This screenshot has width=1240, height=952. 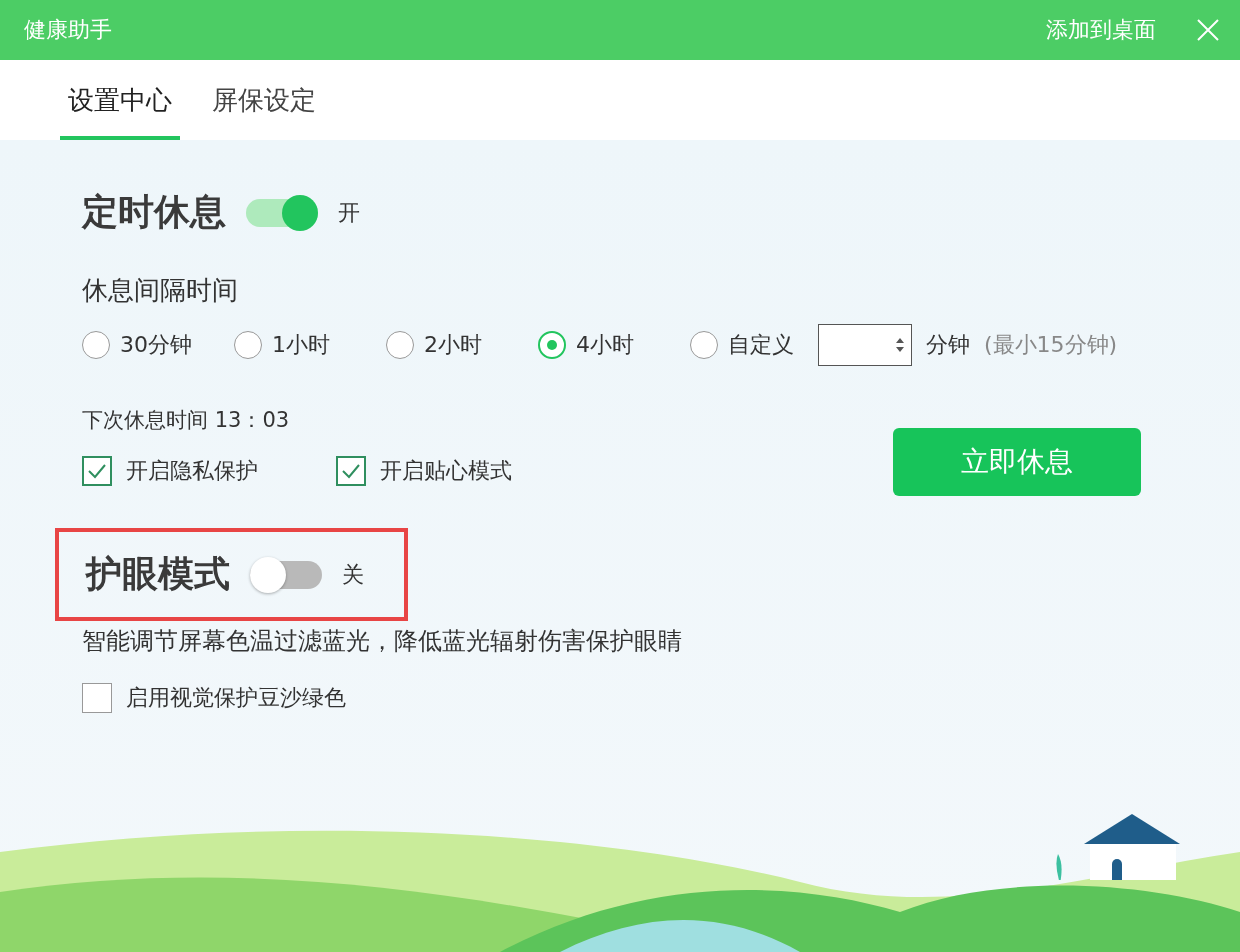 I want to click on next-break-time: 下次休息时间 13：03, so click(x=186, y=420).